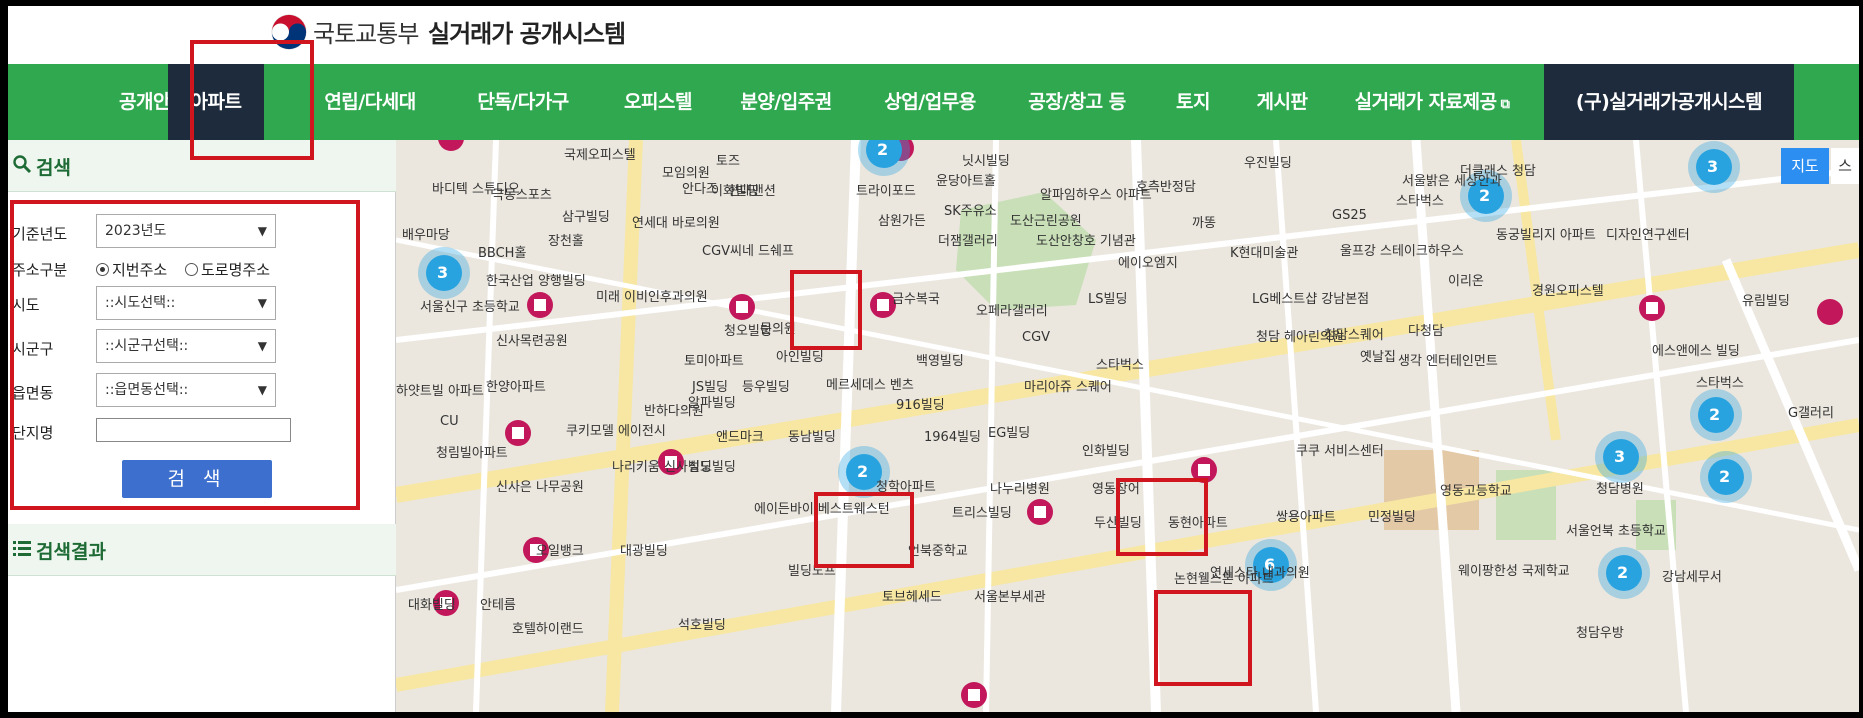  Describe the element at coordinates (728, 161) in the screenshot. I see `map-label: 토즈` at that location.